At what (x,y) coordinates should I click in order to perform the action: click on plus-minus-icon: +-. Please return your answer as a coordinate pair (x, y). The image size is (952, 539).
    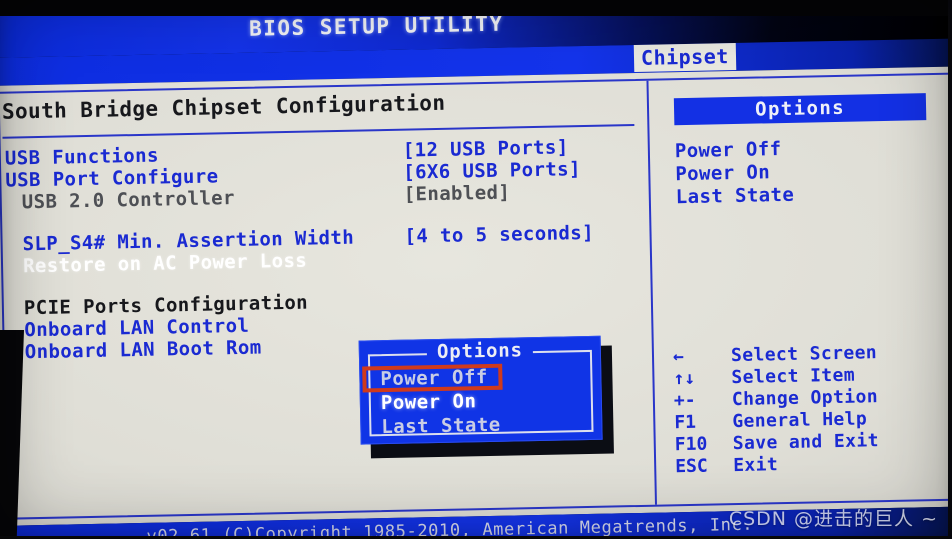
    Looking at the image, I should click on (684, 400).